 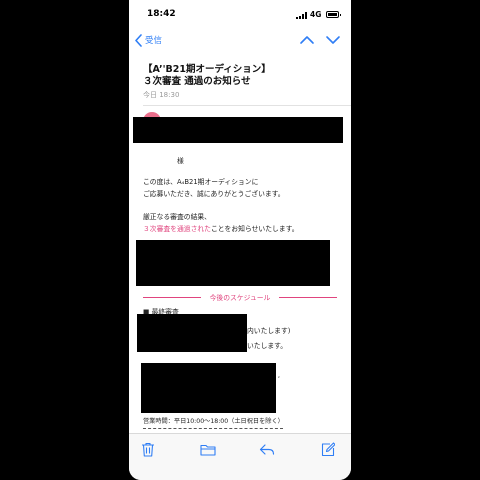 What do you see at coordinates (161, 14) in the screenshot?
I see `status-time: 18:42` at bounding box center [161, 14].